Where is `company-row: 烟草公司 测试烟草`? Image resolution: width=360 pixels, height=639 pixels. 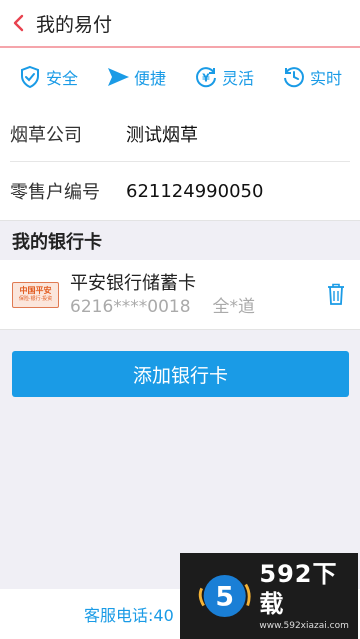 company-row: 烟草公司 测试烟草 is located at coordinates (180, 134).